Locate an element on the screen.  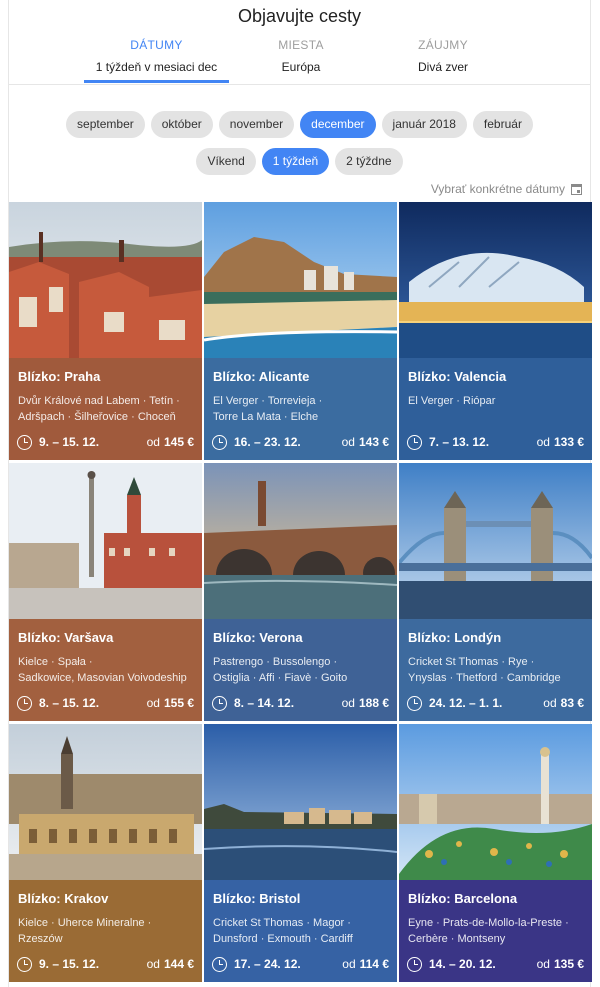
tab-interests: ZÁUJMY Divá zver is located at coordinates (443, 55).